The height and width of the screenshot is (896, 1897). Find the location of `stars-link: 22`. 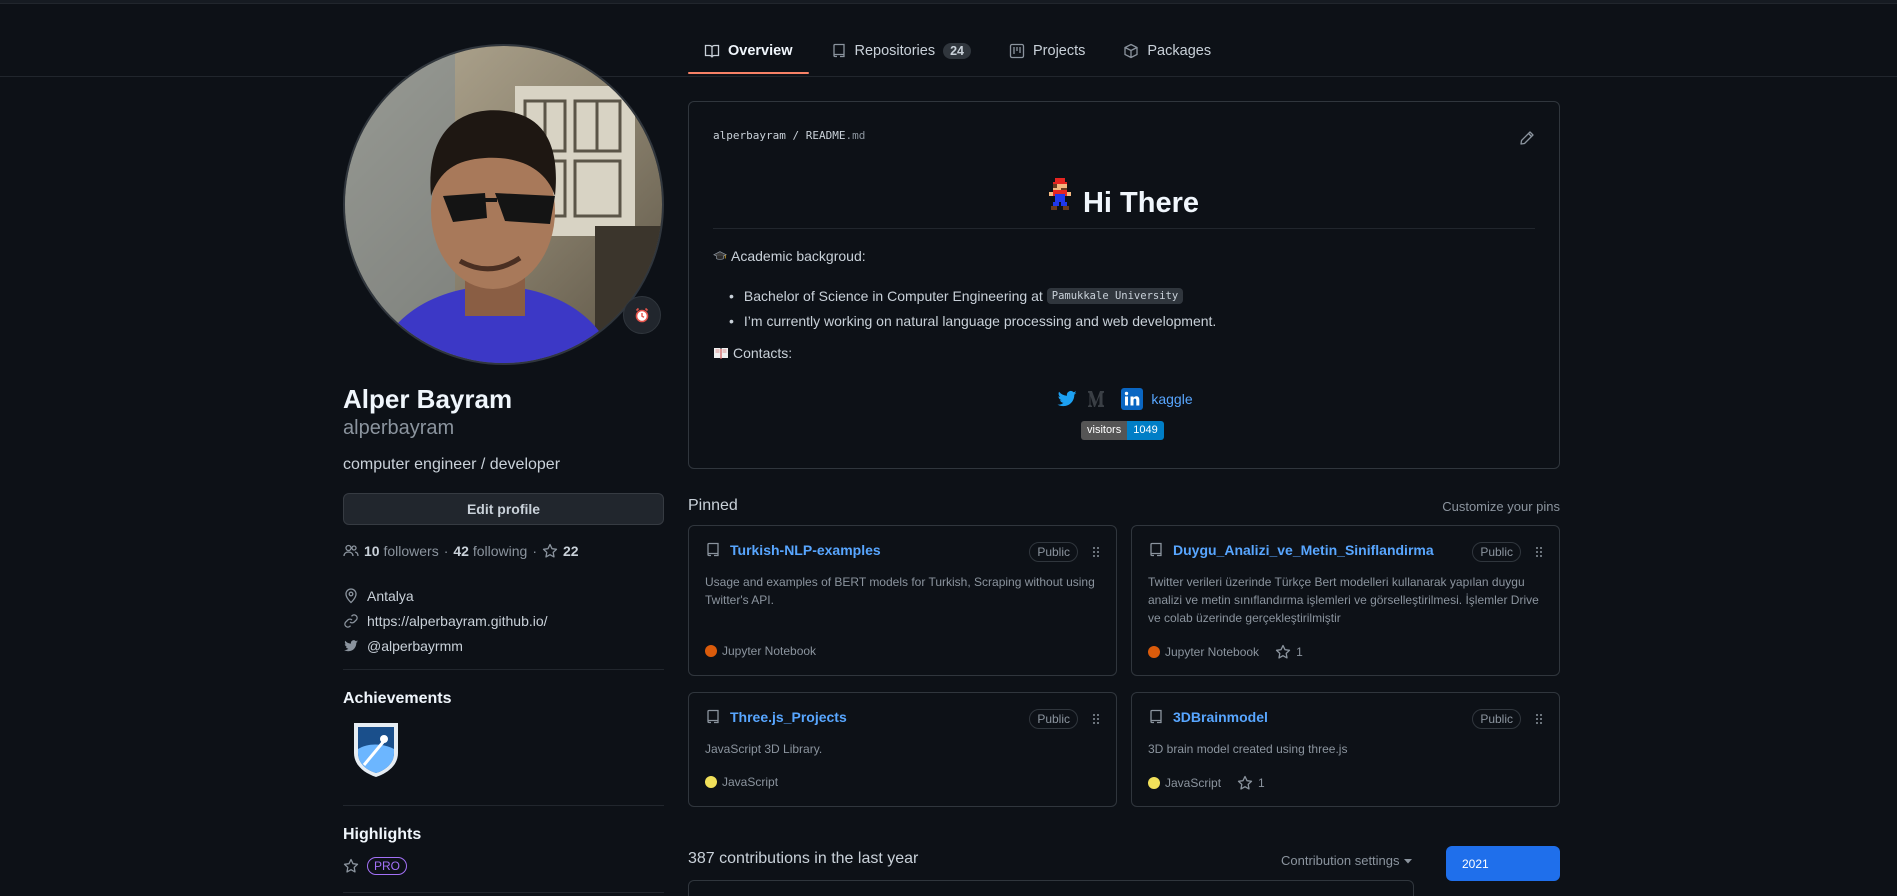

stars-link: 22 is located at coordinates (560, 551).